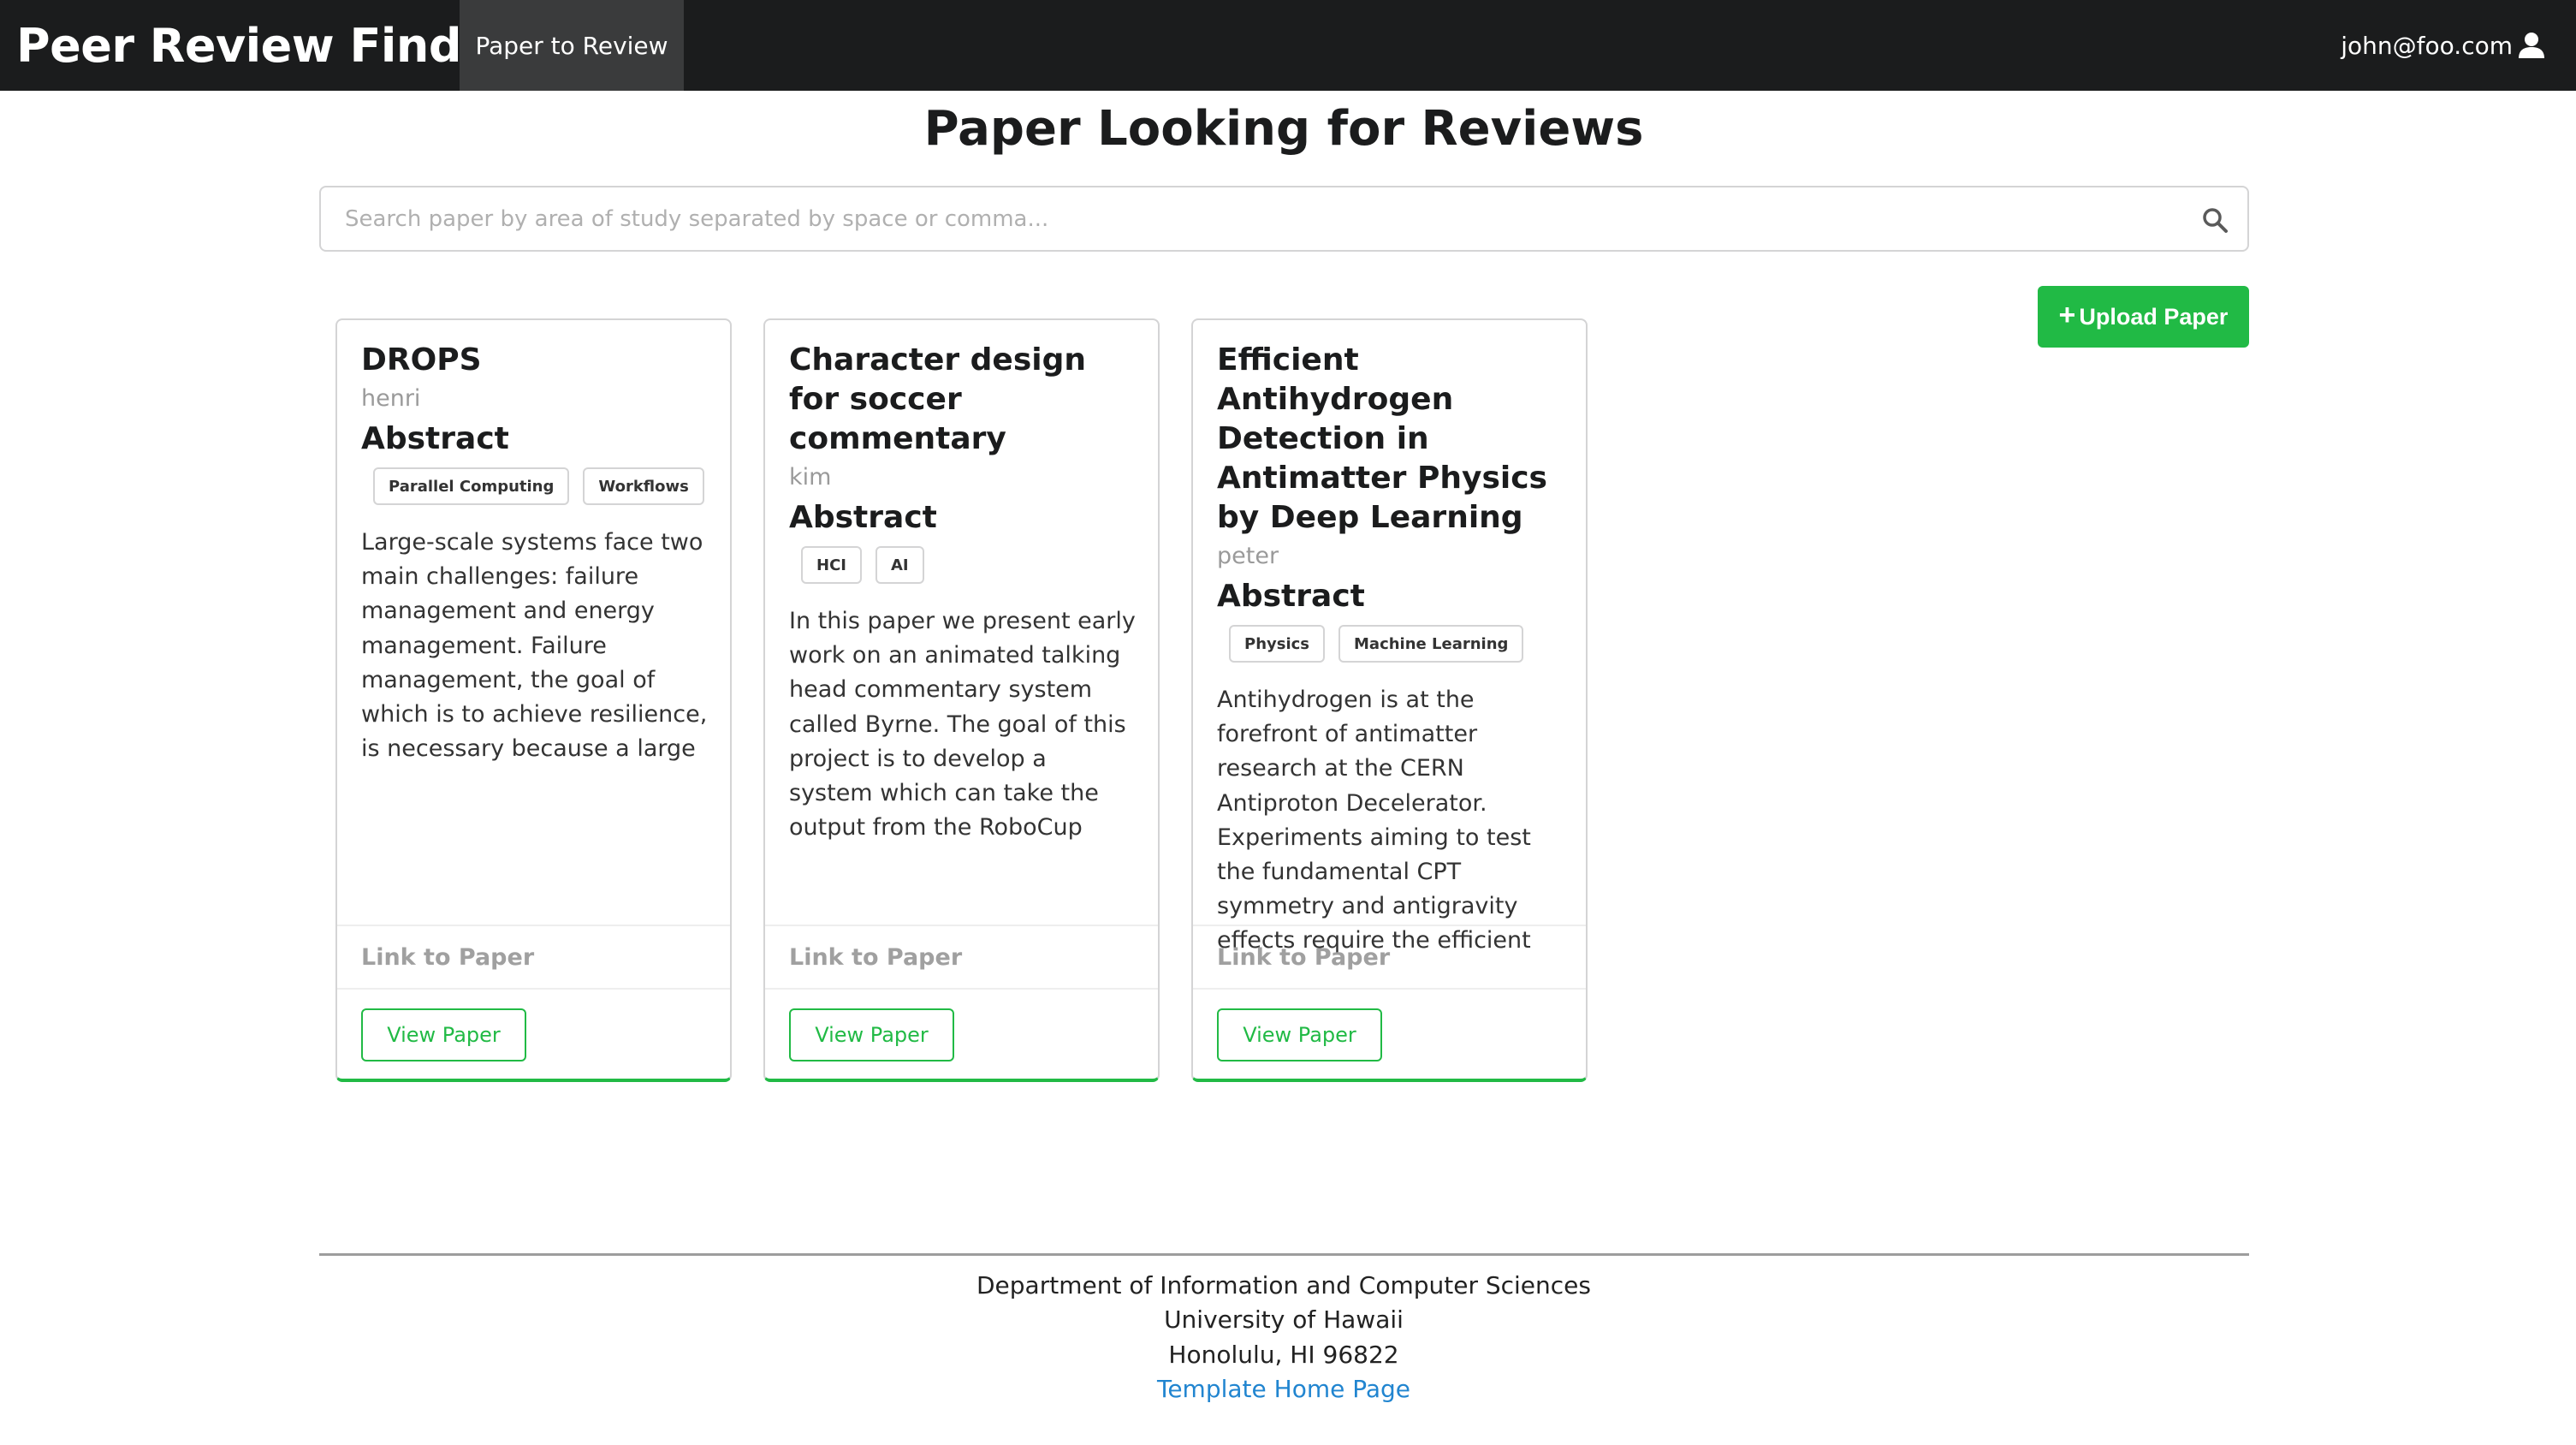 The height and width of the screenshot is (1445, 2576). I want to click on search-input, so click(1284, 218).